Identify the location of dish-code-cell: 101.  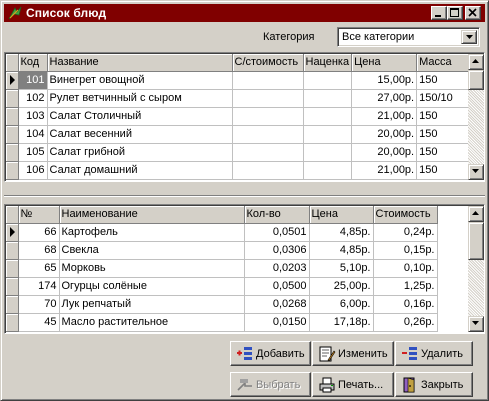
(33, 80).